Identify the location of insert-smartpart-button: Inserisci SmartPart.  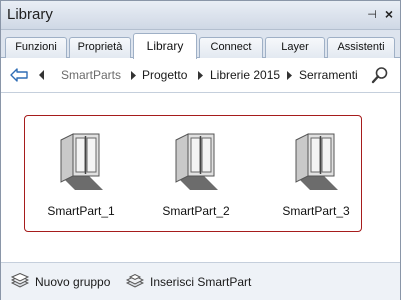
(191, 282).